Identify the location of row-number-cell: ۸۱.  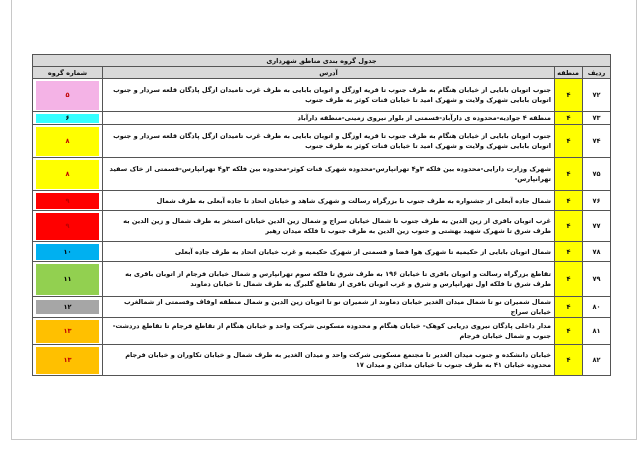
(597, 331).